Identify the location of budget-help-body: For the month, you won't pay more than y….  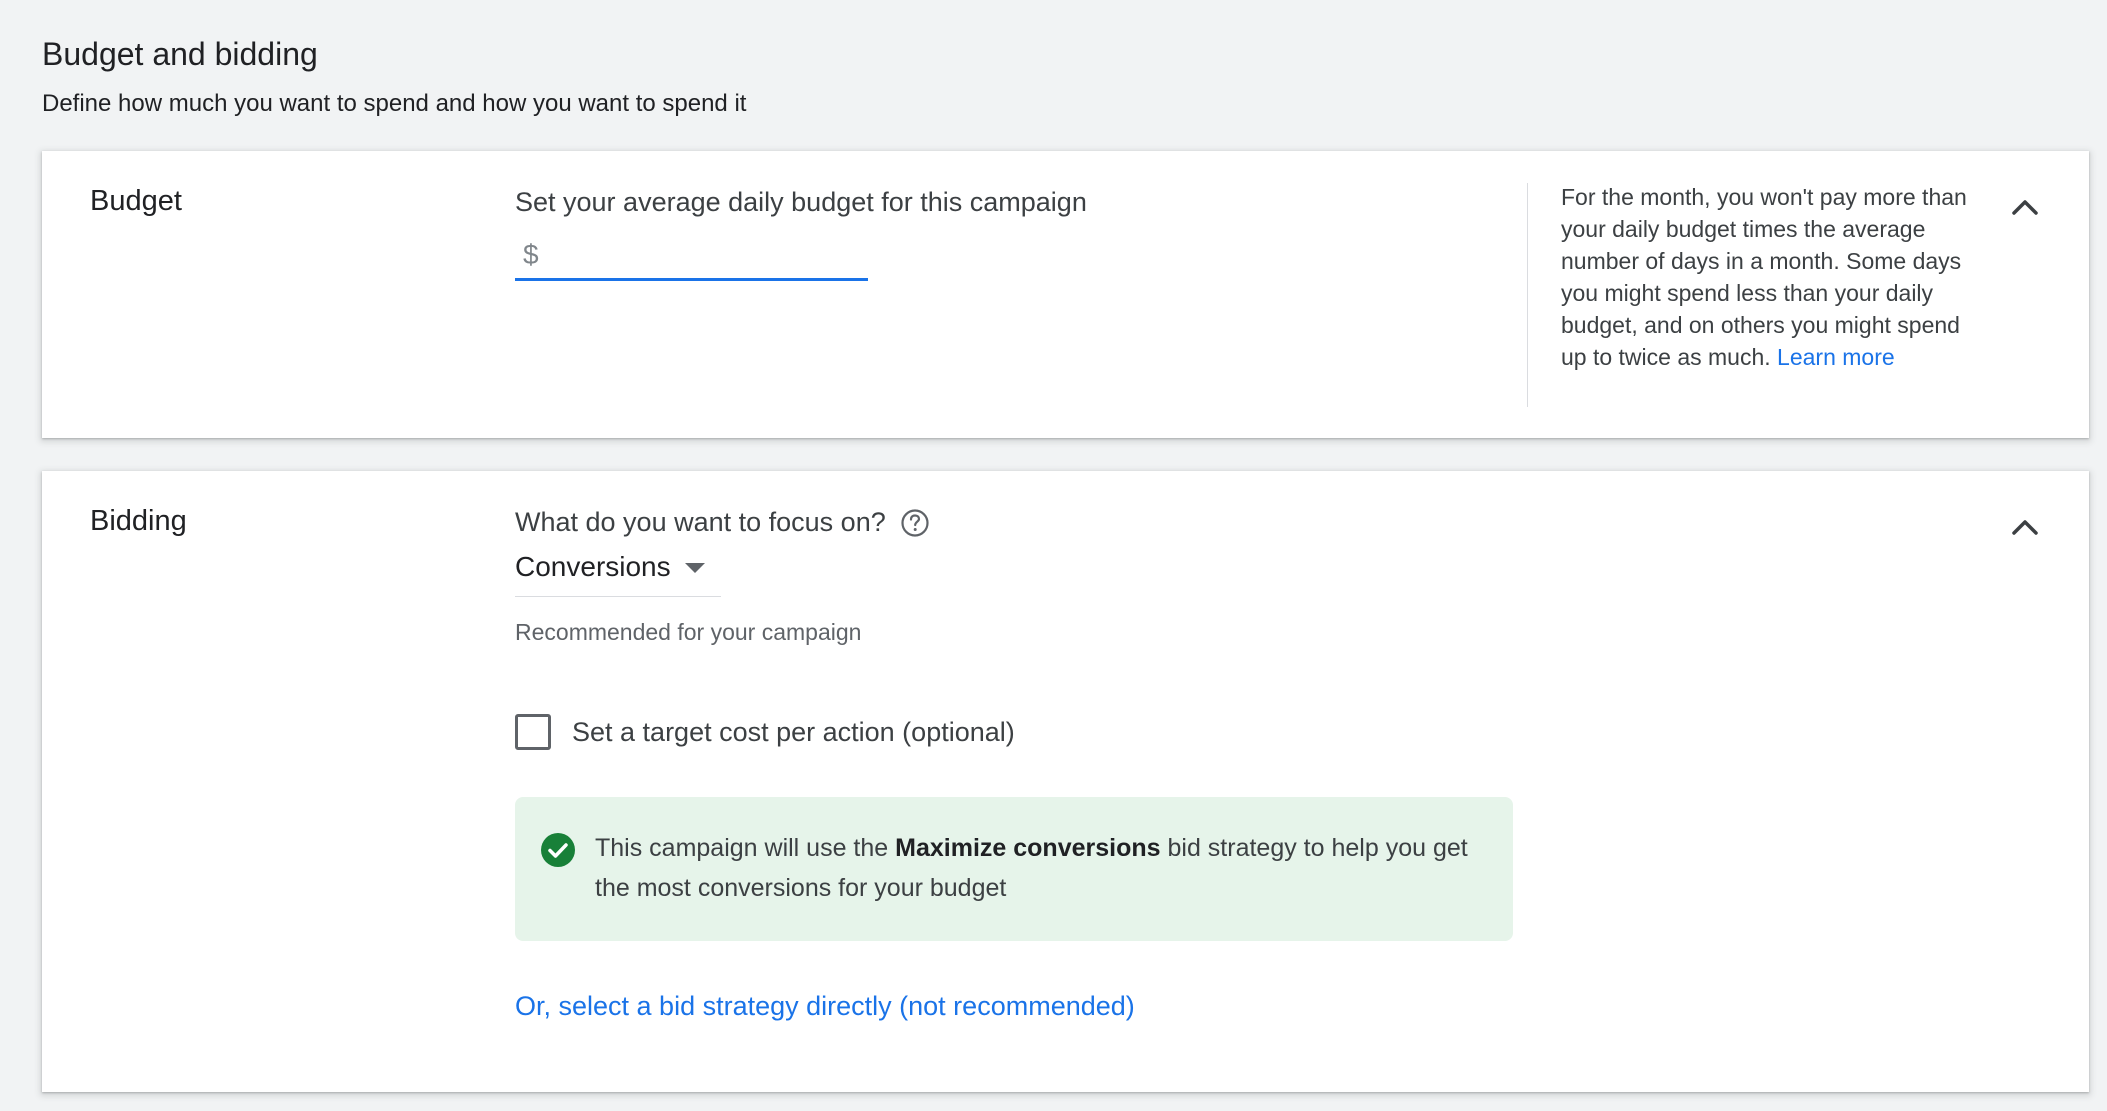
(1764, 277).